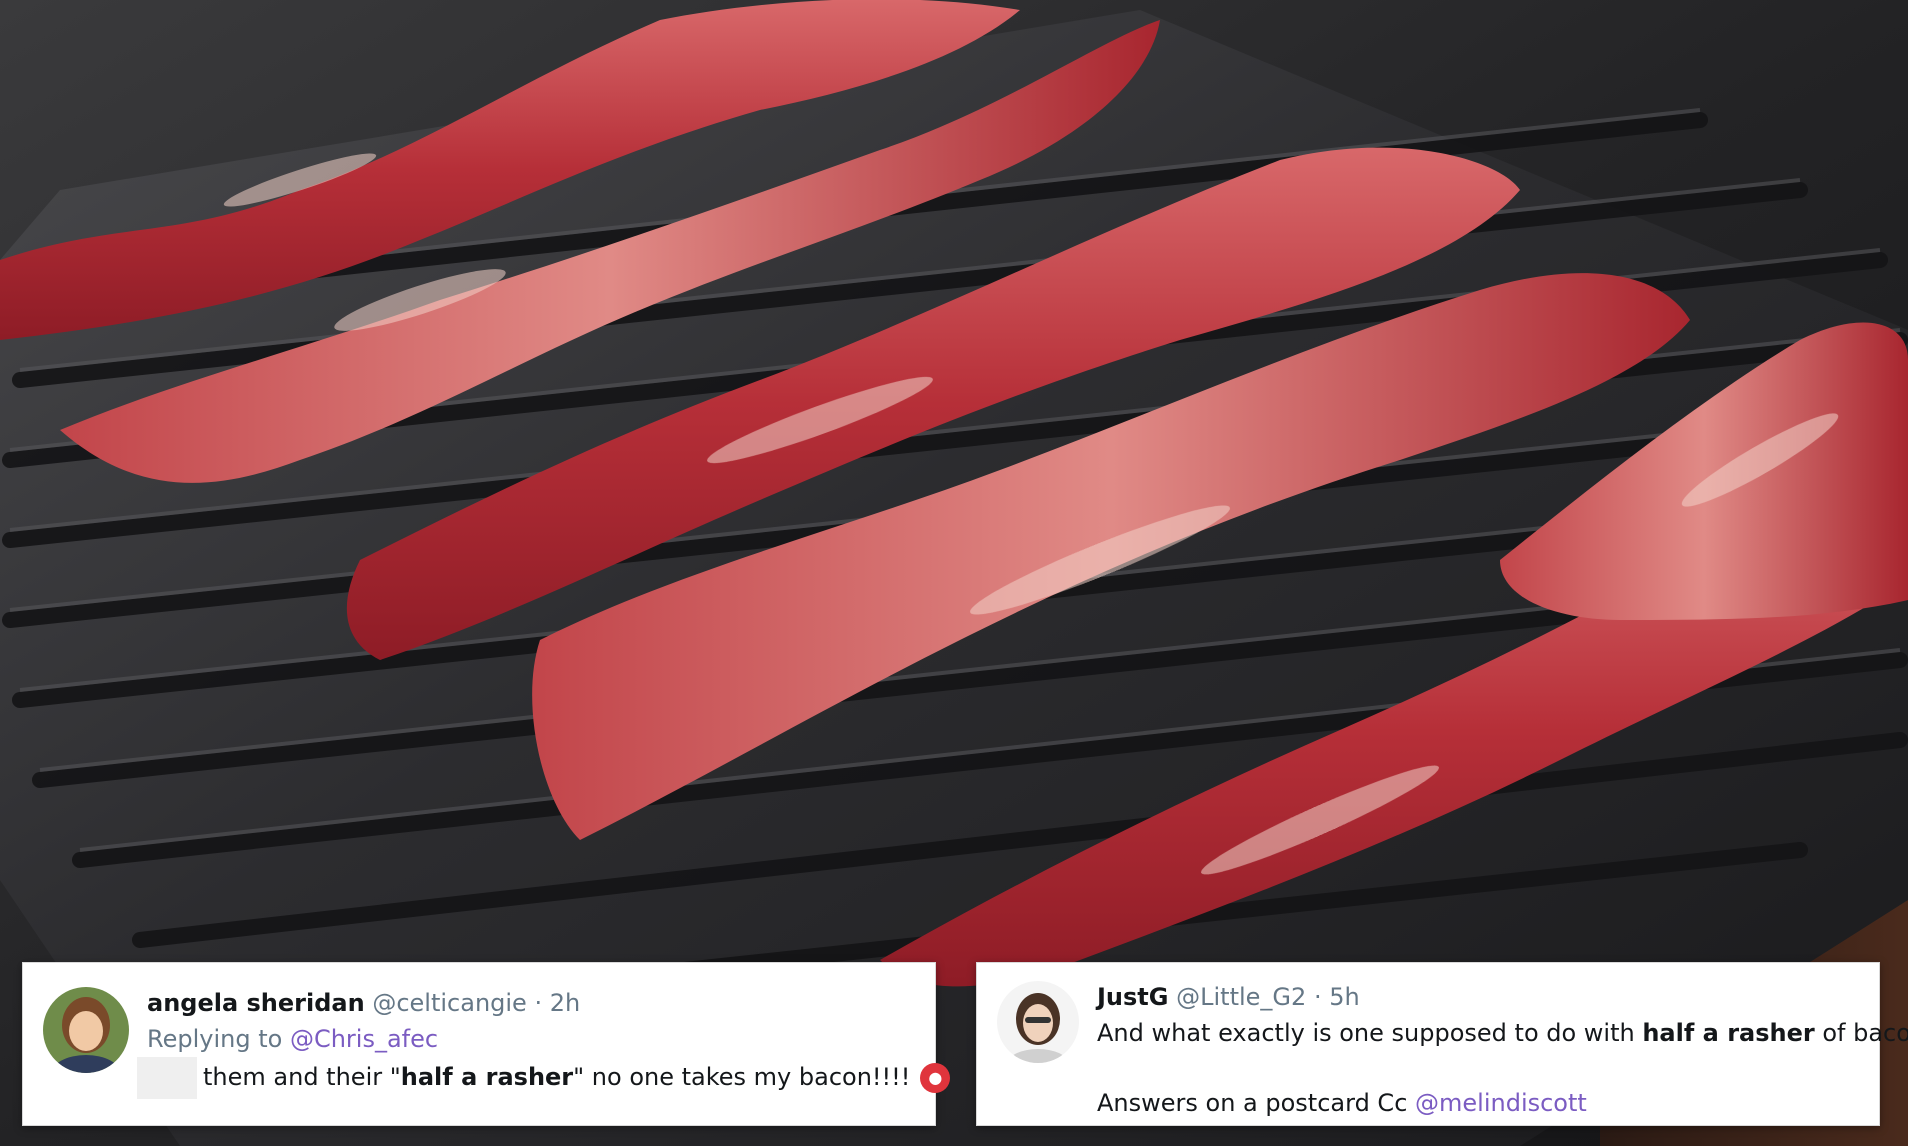  I want to click on tweet-header: angela sheridan @celticangie · 2h, so click(531, 1003).